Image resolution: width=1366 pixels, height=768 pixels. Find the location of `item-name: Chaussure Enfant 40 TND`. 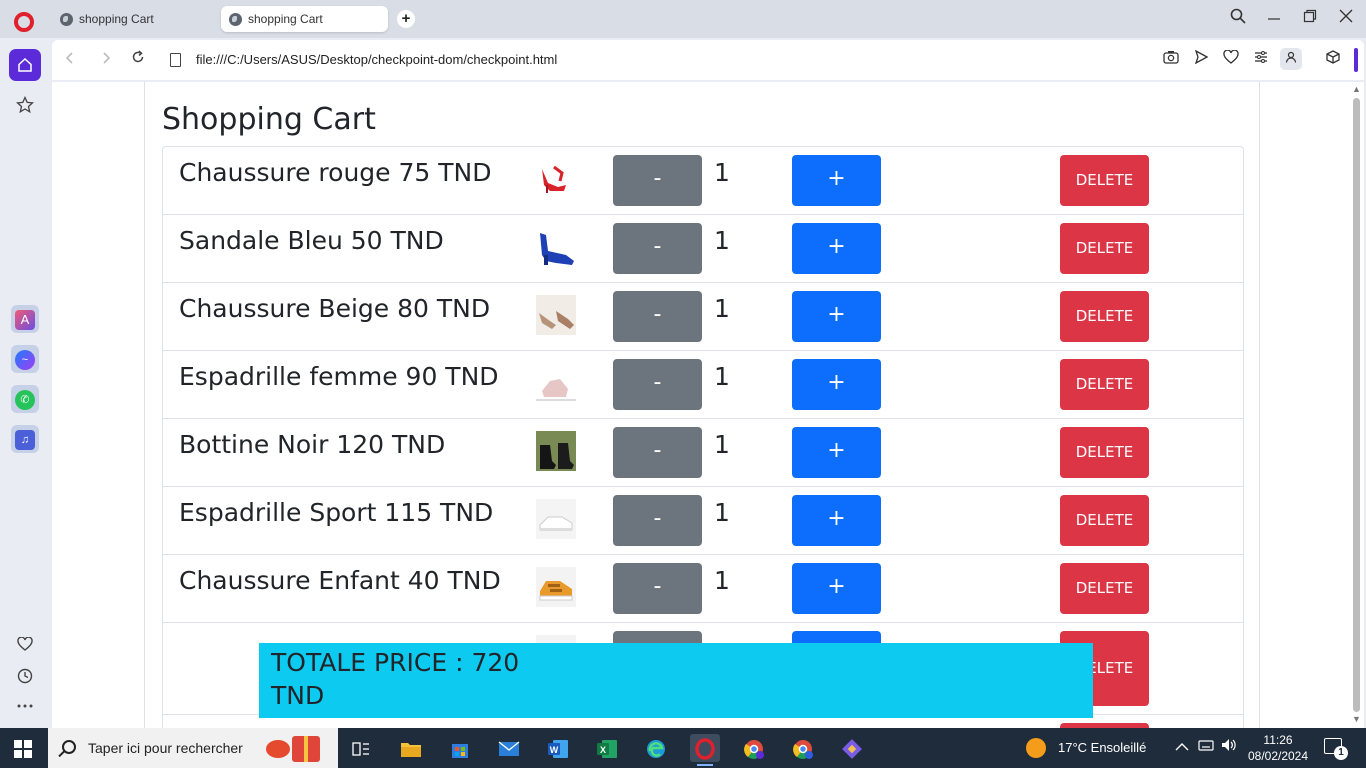

item-name: Chaussure Enfant 40 TND is located at coordinates (340, 580).